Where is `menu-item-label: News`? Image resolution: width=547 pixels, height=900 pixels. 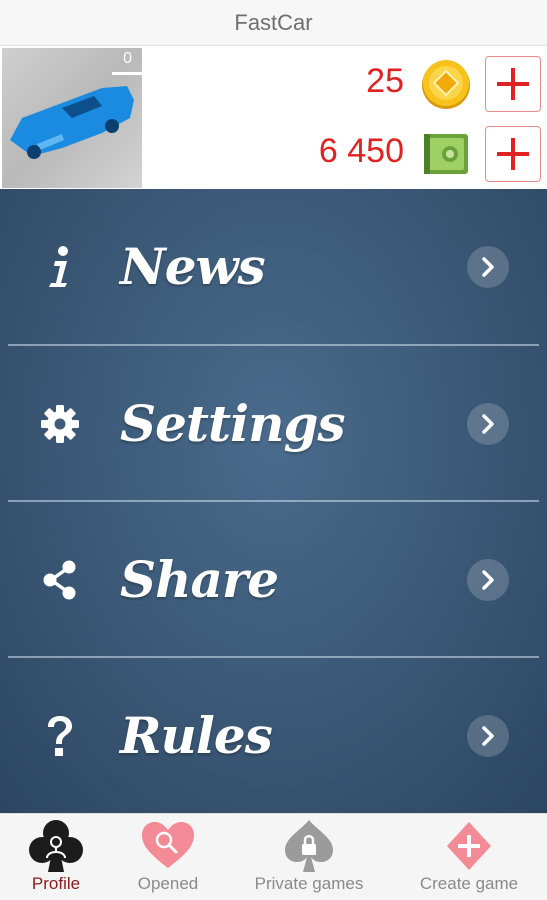 menu-item-label: News is located at coordinates (193, 266).